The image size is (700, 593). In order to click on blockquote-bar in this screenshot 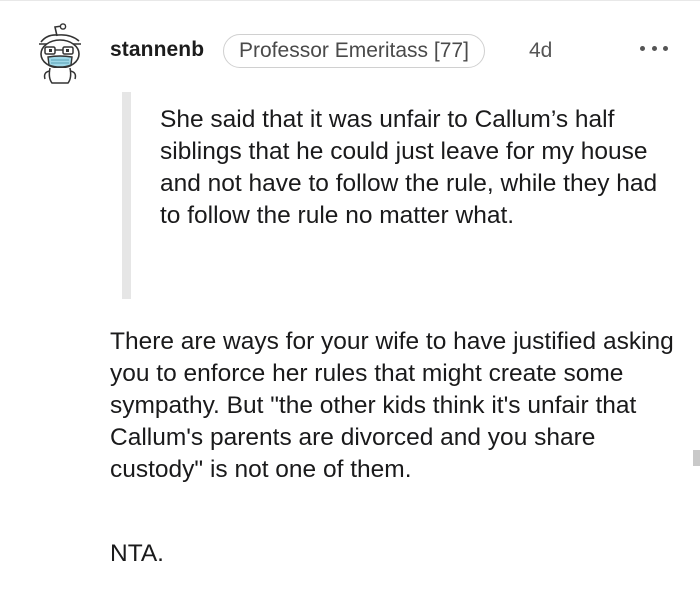, I will do `click(126, 195)`.